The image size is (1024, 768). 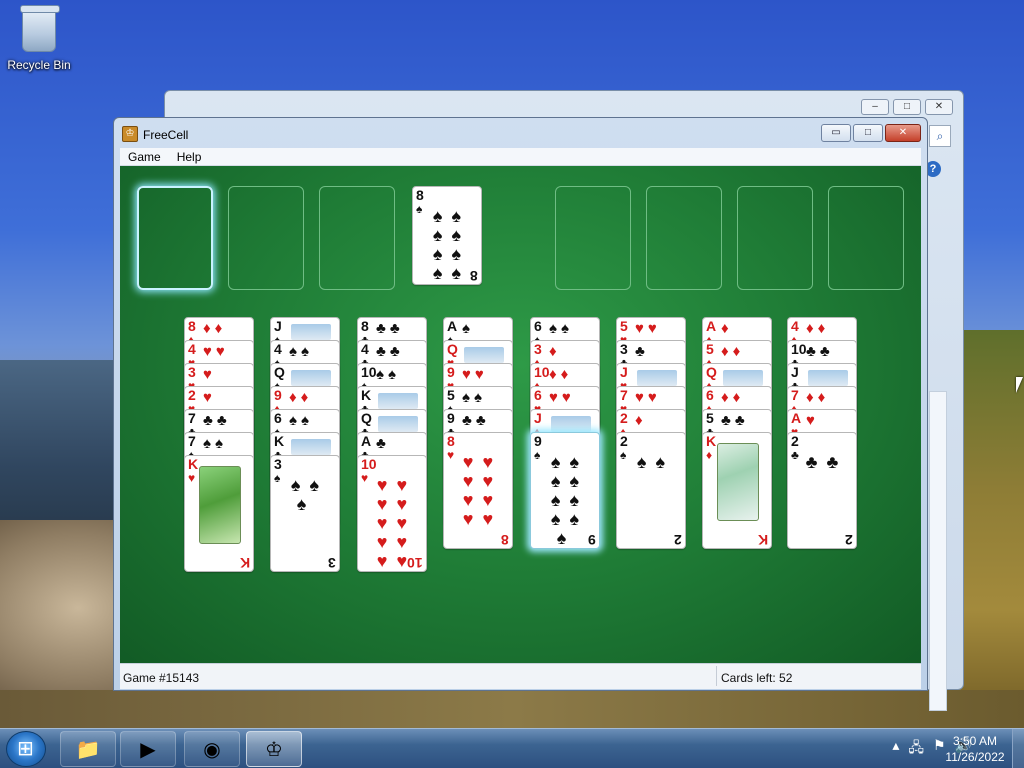 What do you see at coordinates (836, 133) in the screenshot?
I see `minimize-button: ▭` at bounding box center [836, 133].